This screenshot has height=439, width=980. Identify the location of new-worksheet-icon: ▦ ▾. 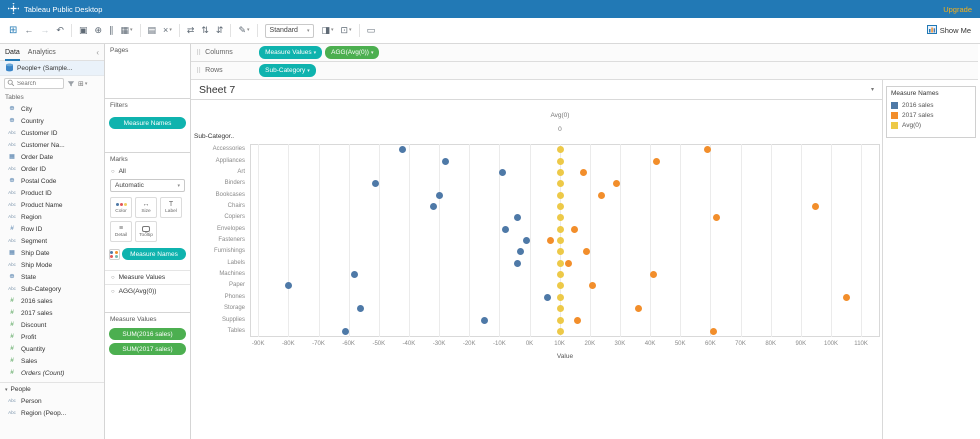
(127, 30).